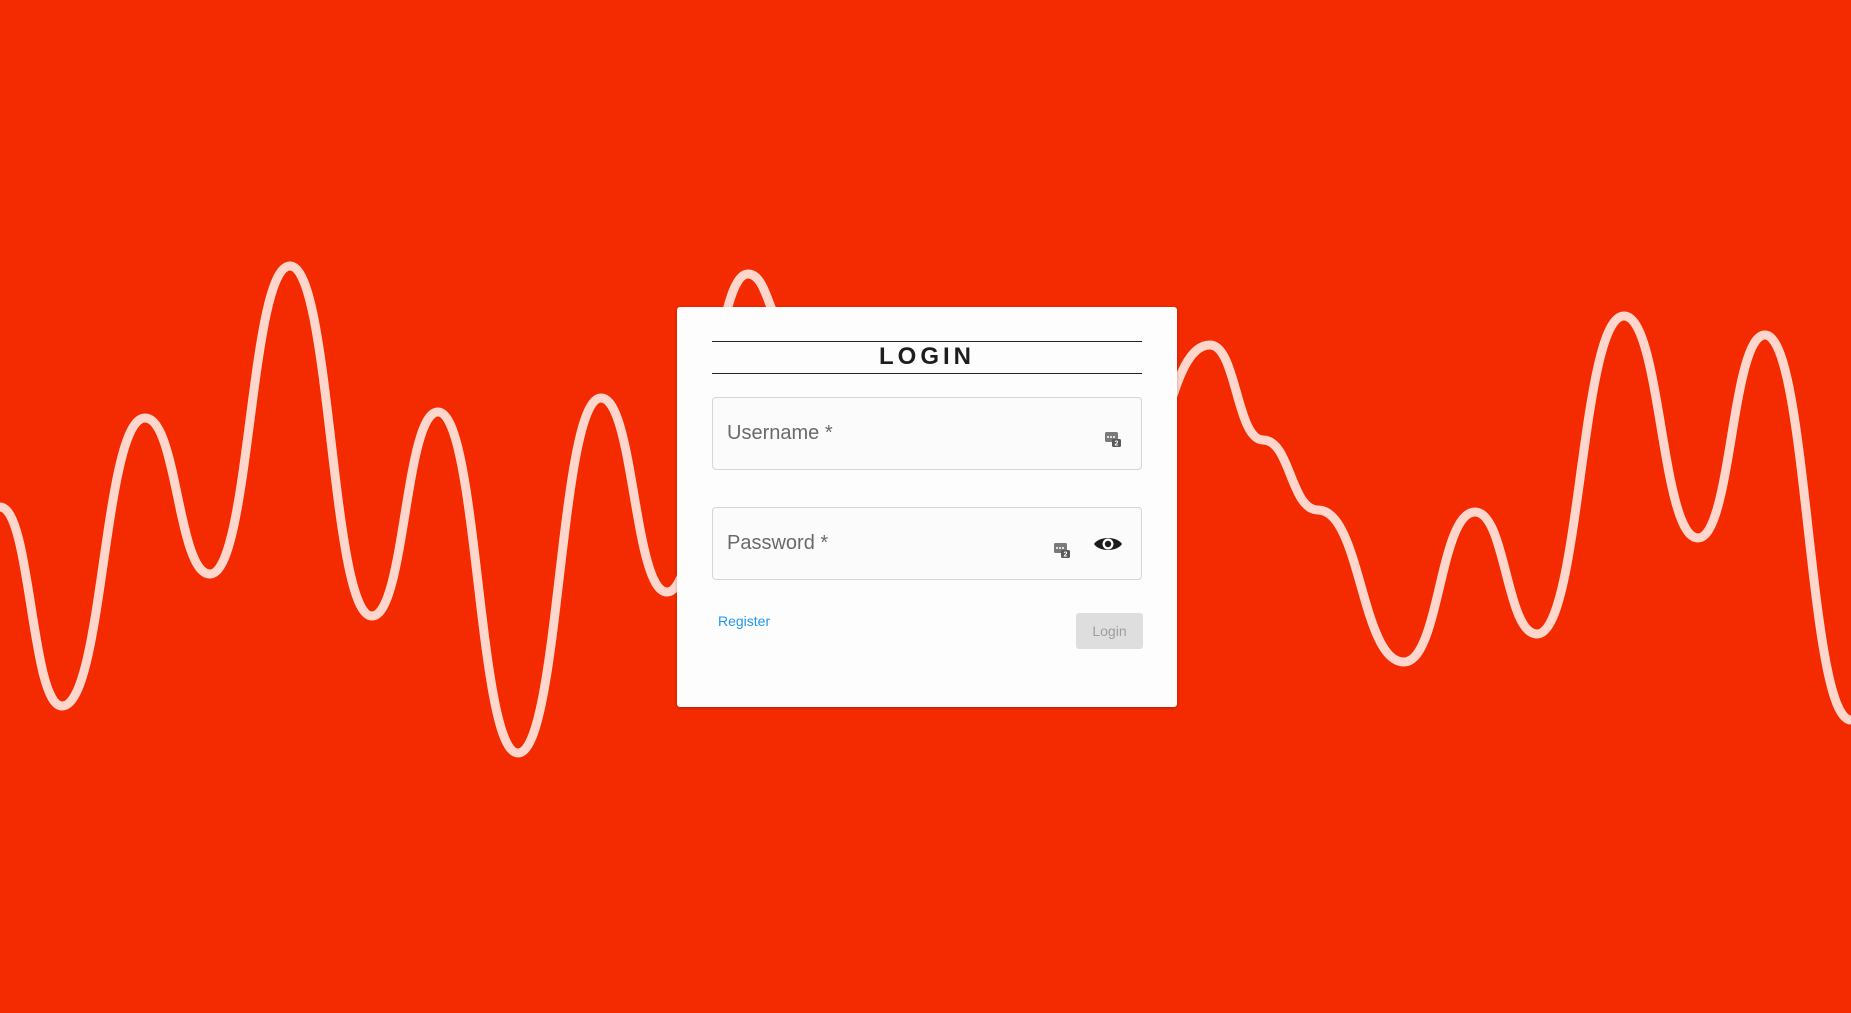 This screenshot has width=1851, height=1013. I want to click on eye-icon, so click(1108, 544).